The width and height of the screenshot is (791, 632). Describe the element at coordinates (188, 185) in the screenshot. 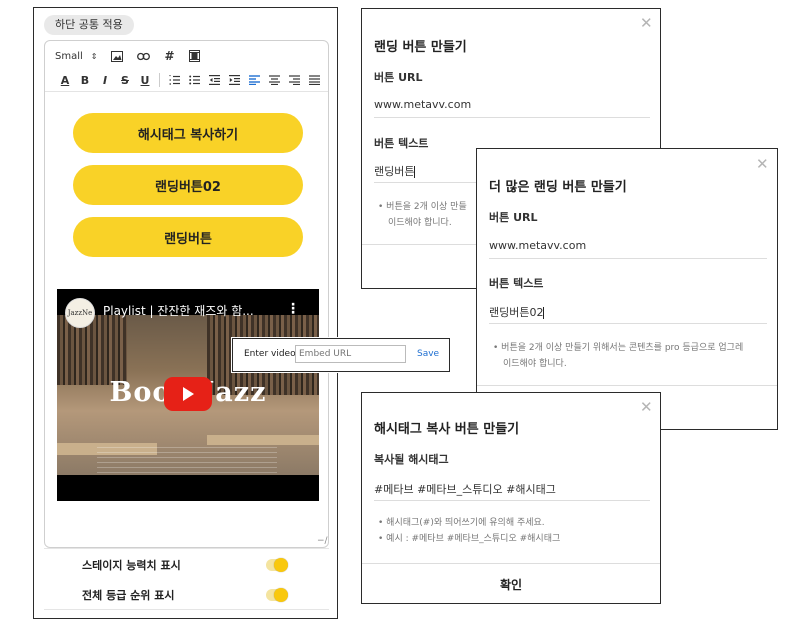

I see `landing-button-02: 랜딩버튼02` at that location.